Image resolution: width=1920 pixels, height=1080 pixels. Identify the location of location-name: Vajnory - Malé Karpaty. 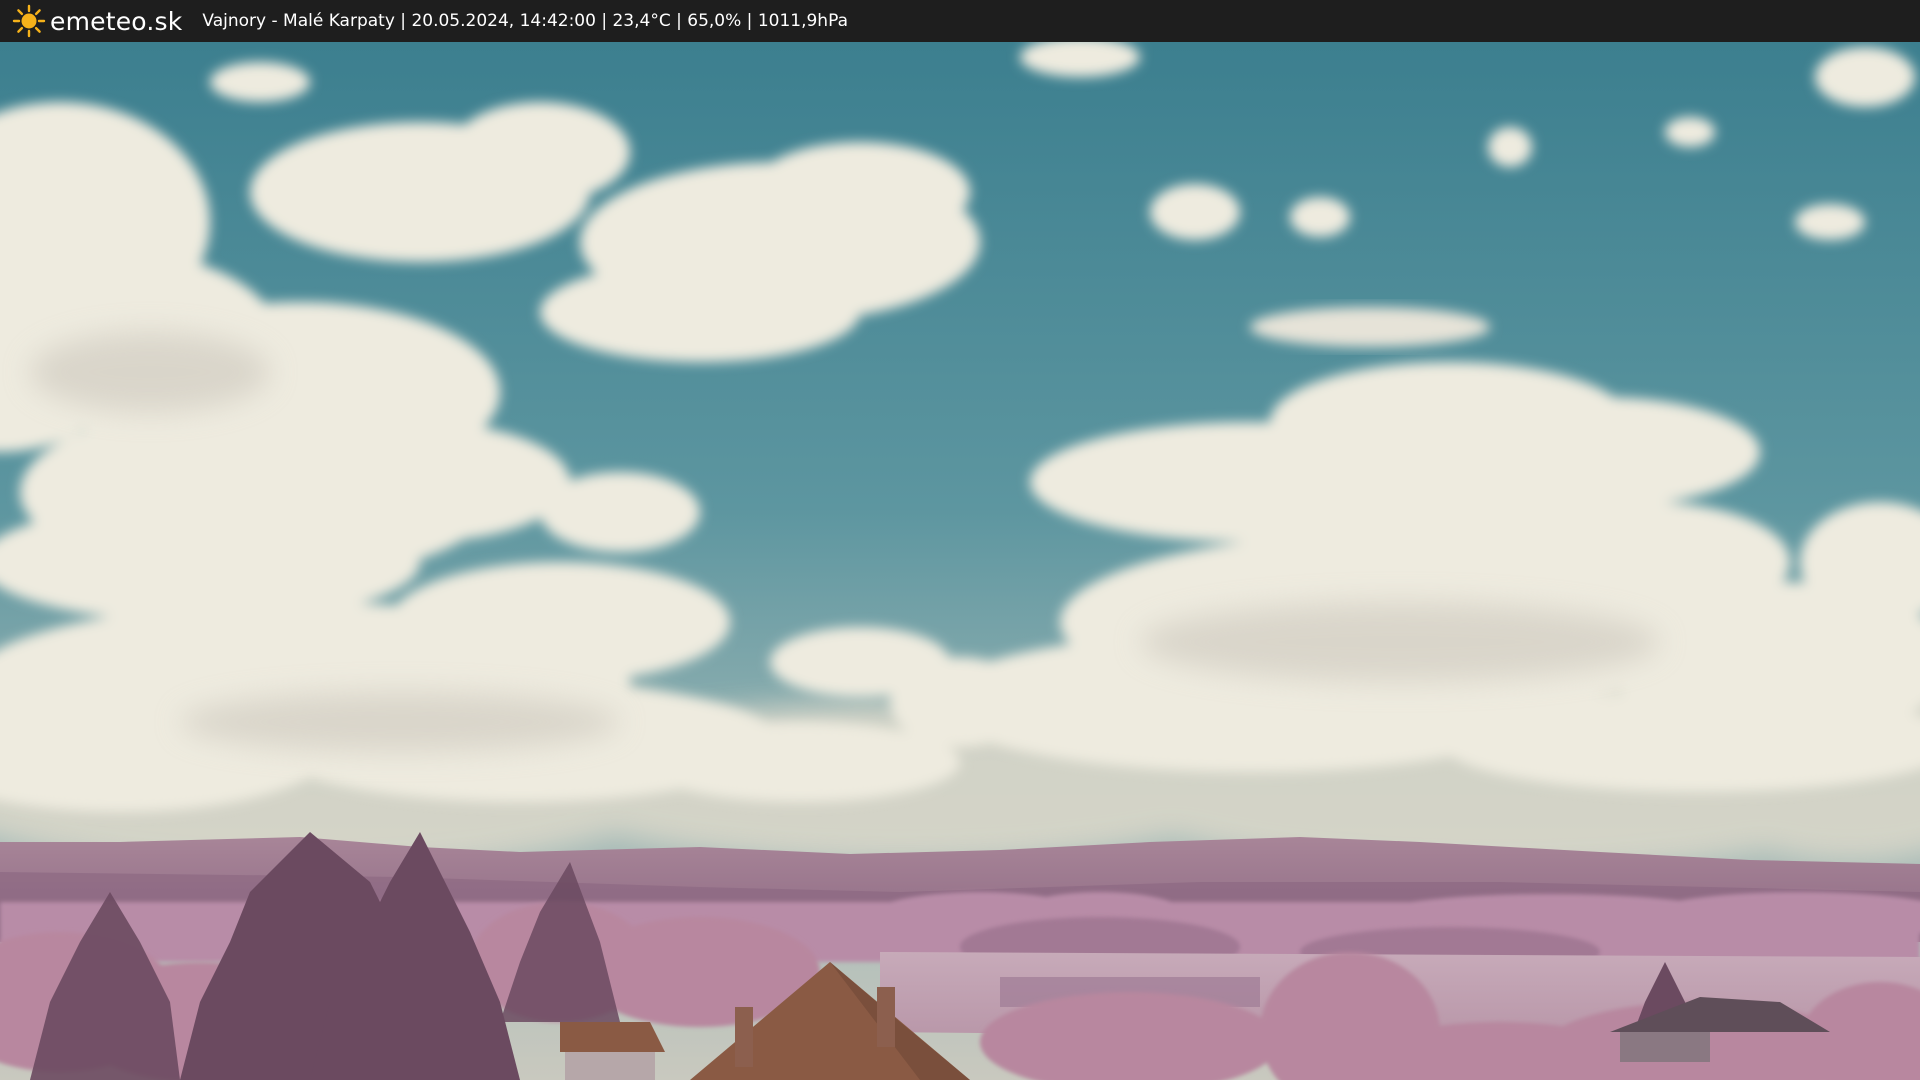
(298, 21).